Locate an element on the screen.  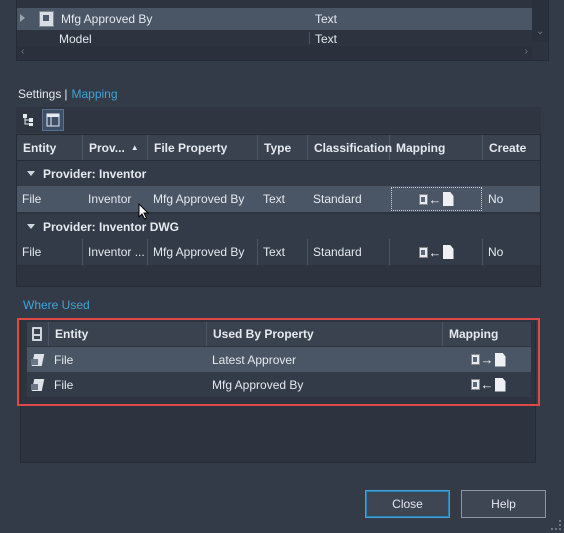
toolbar is located at coordinates (278, 120).